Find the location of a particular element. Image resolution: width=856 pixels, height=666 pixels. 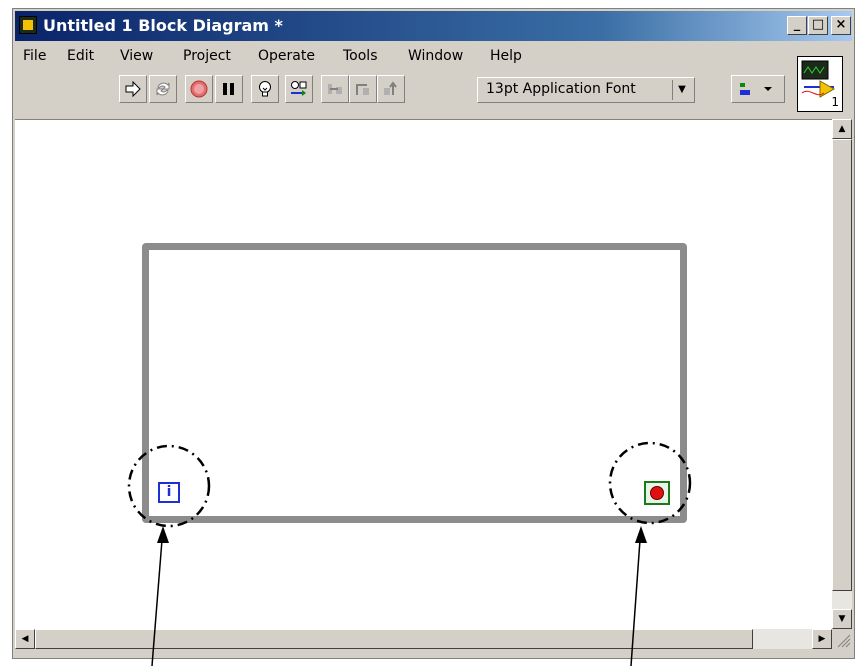

arrow-line-iteration is located at coordinates (157, 602).